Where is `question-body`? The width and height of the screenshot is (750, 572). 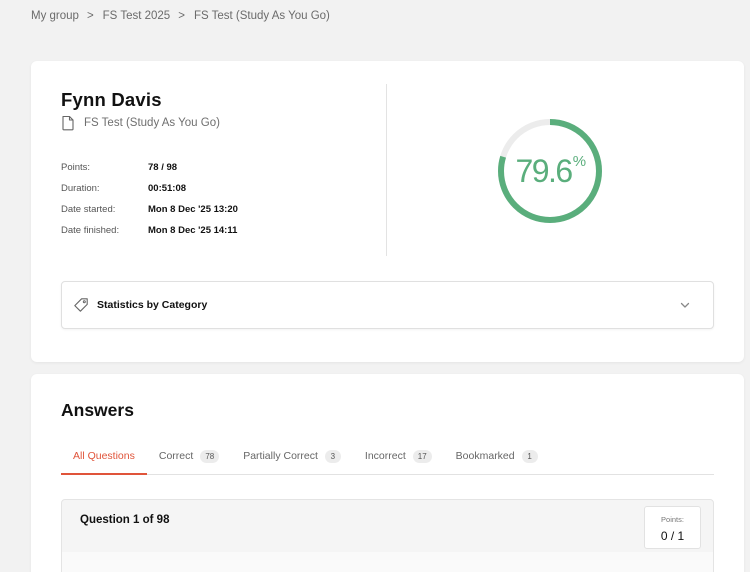 question-body is located at coordinates (387, 562).